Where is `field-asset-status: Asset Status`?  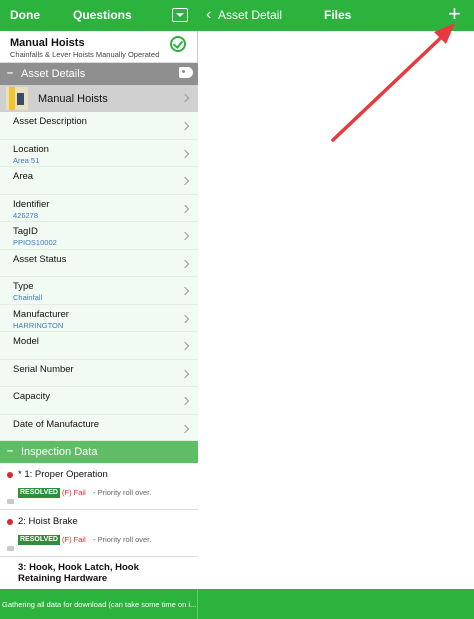
field-asset-status: Asset Status is located at coordinates (99, 263).